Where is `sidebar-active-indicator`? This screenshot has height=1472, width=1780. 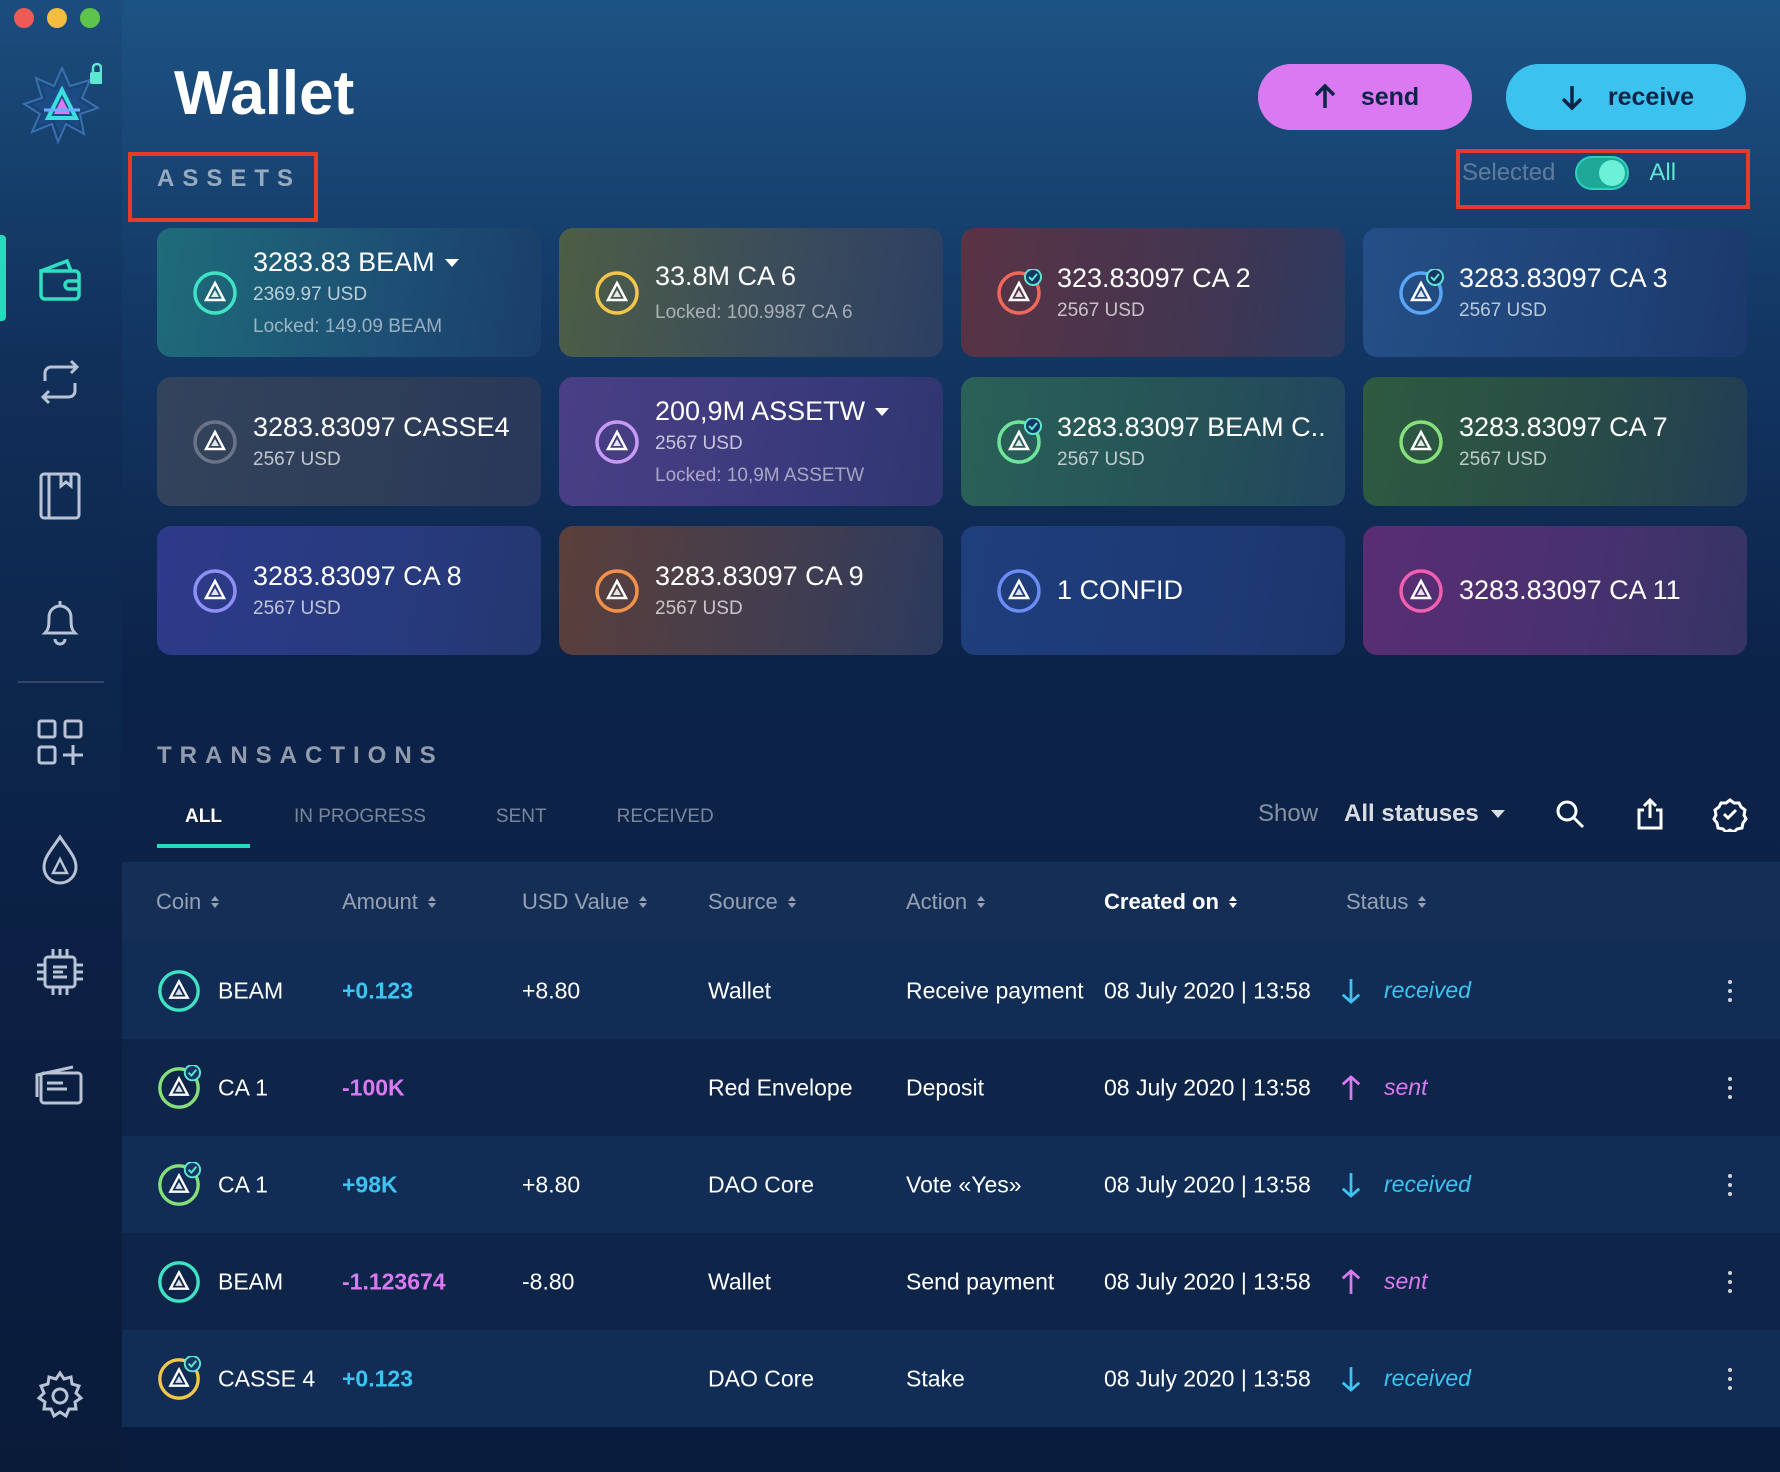 sidebar-active-indicator is located at coordinates (3, 278).